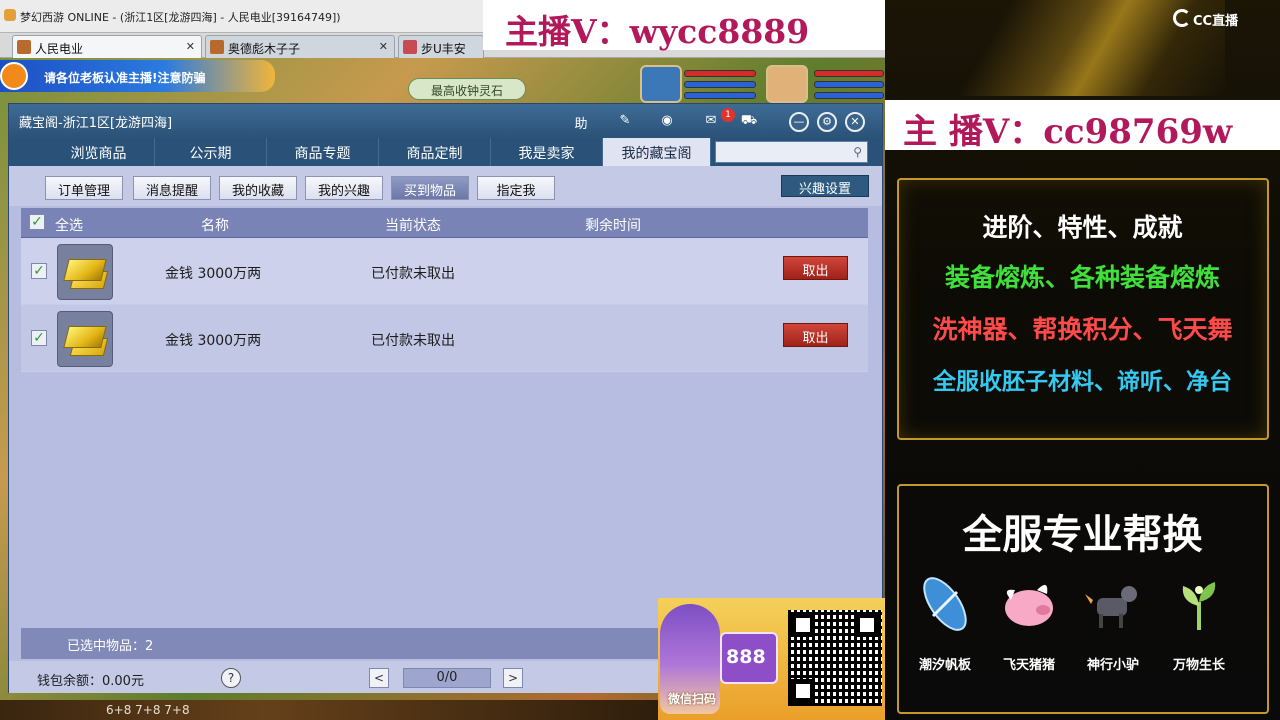 The image size is (1280, 720). What do you see at coordinates (516, 188) in the screenshot?
I see `assigned-button: 指定我` at bounding box center [516, 188].